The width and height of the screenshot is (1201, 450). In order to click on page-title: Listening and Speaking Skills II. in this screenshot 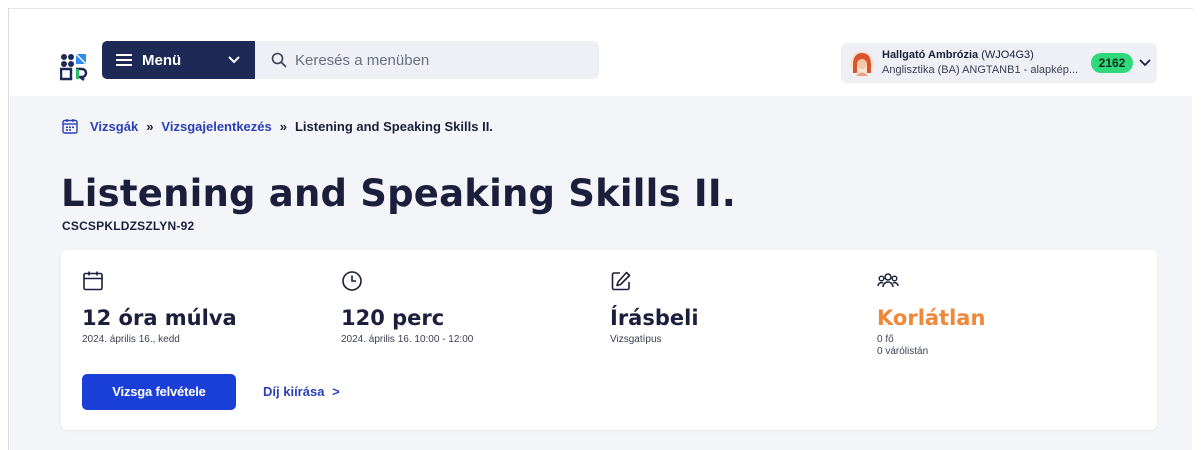, I will do `click(399, 193)`.